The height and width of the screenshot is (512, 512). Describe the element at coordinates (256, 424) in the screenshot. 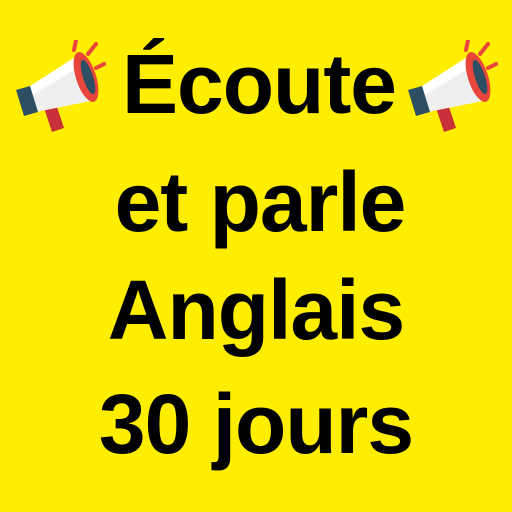

I see `headline-line-4: 30 jours` at that location.